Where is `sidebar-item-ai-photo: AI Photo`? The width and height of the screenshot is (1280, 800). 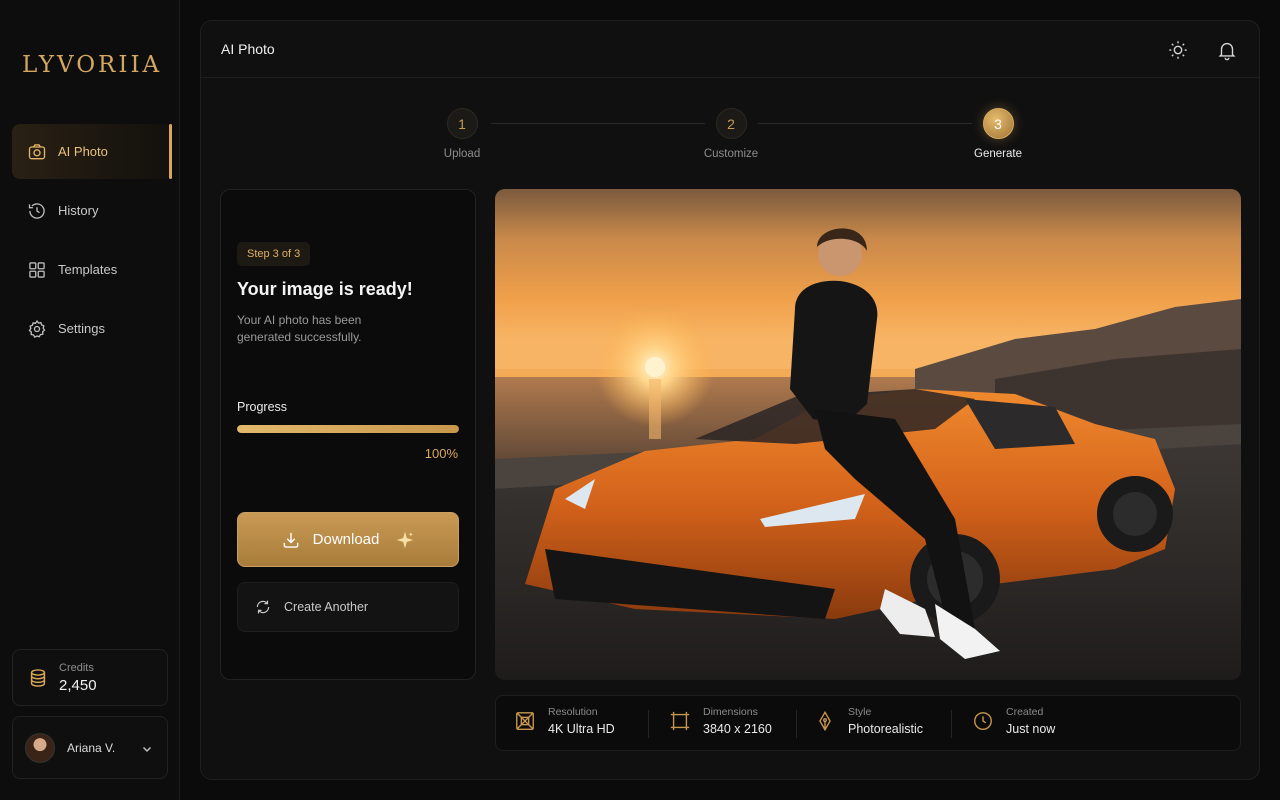 sidebar-item-ai-photo: AI Photo is located at coordinates (92, 151).